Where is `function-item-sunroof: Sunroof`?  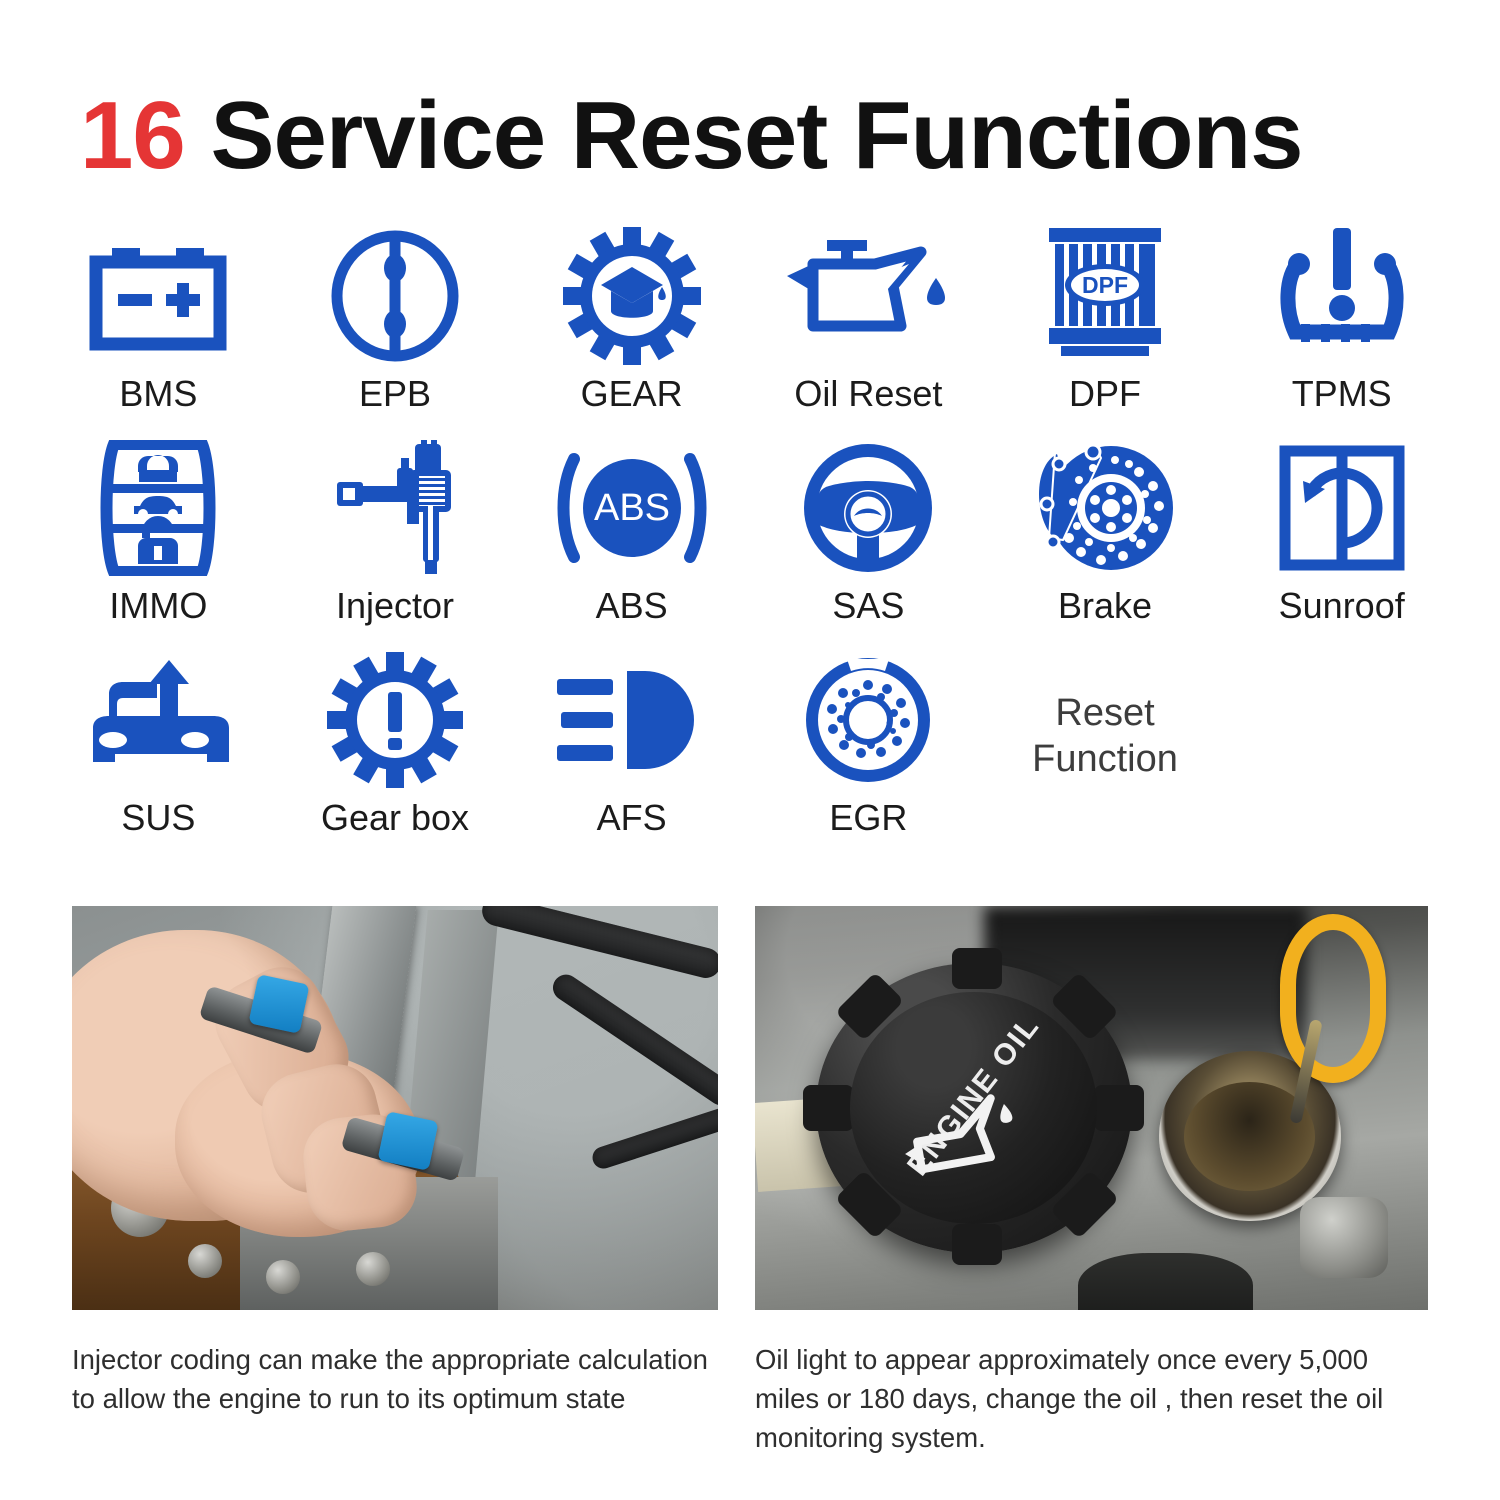
function-item-sunroof: Sunroof is located at coordinates (1341, 540).